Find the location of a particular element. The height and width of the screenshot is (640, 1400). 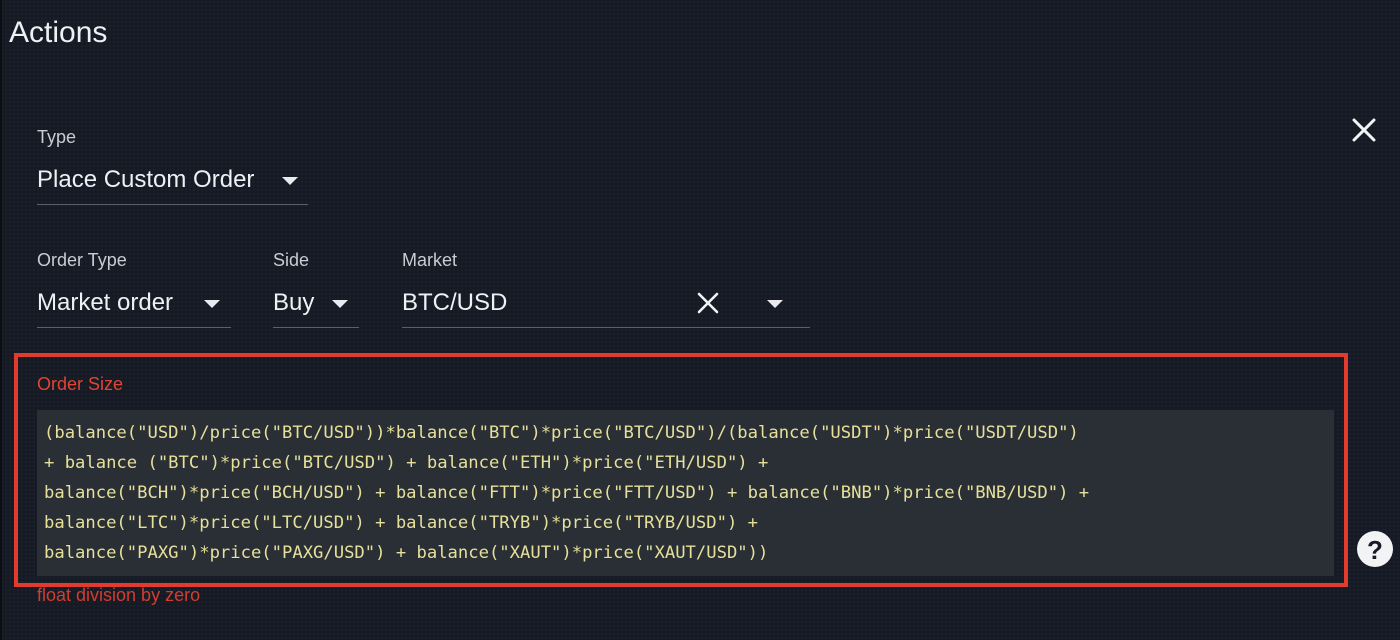

market-value: BTC/USD is located at coordinates (455, 302).